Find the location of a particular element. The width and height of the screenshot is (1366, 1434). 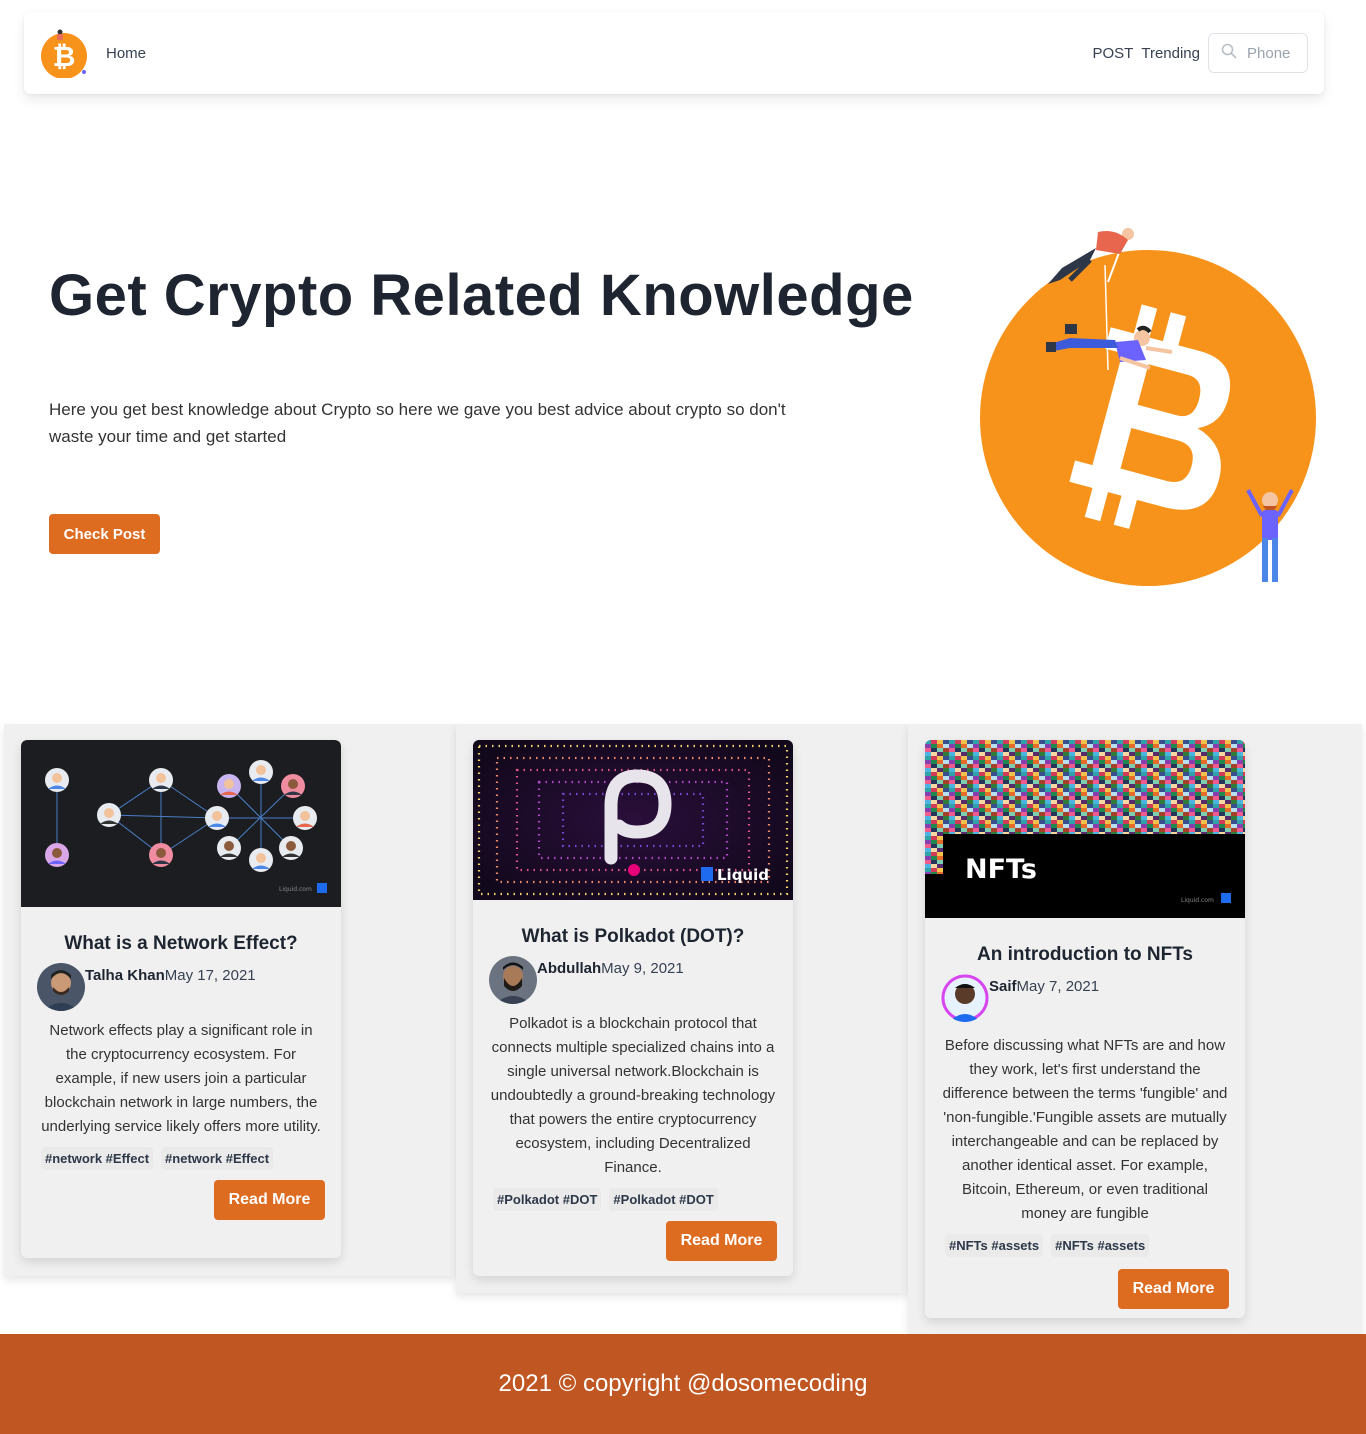

post-tags: #NFTs #assets #NFTs #assets is located at coordinates (1085, 1245).